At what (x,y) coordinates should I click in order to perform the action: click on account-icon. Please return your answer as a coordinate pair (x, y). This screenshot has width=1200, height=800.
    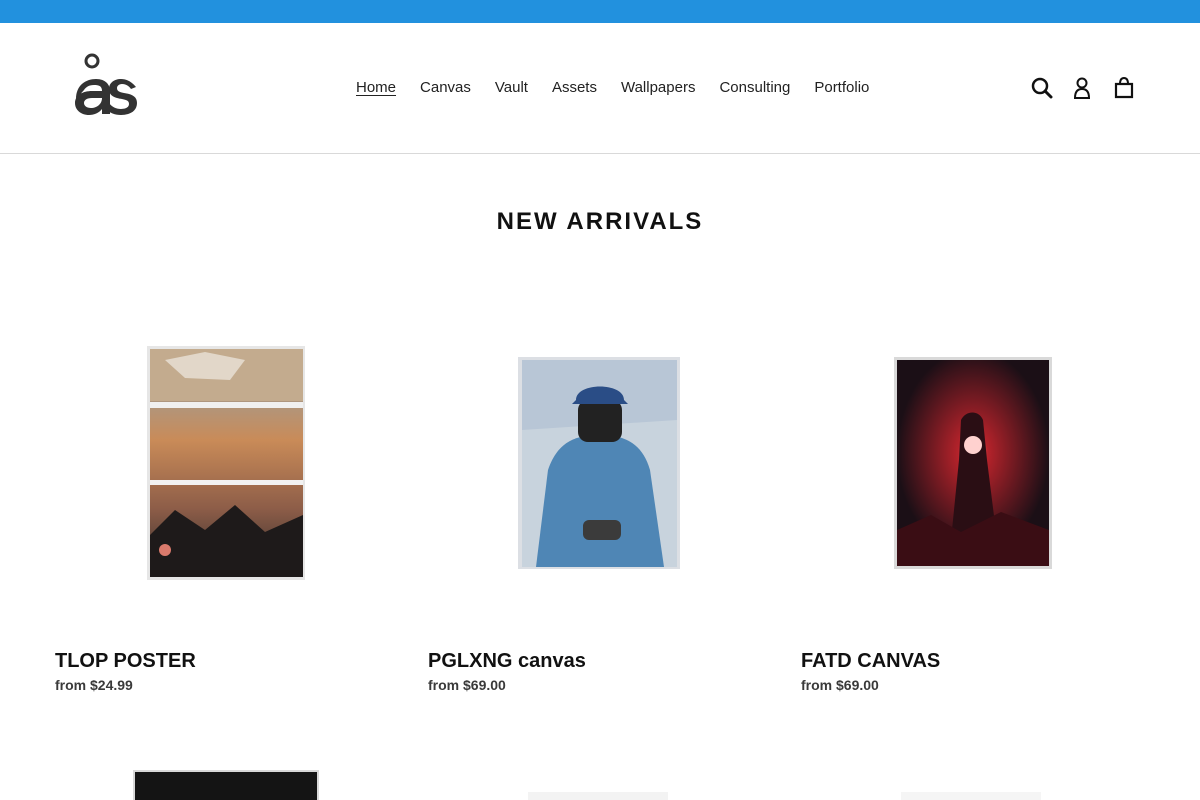
    Looking at the image, I should click on (1082, 90).